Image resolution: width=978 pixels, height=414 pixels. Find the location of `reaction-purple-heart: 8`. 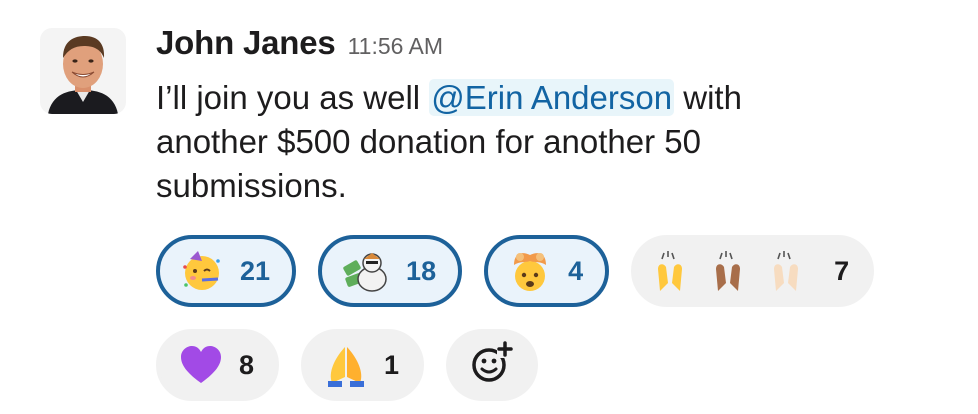

reaction-purple-heart: 8 is located at coordinates (218, 365).